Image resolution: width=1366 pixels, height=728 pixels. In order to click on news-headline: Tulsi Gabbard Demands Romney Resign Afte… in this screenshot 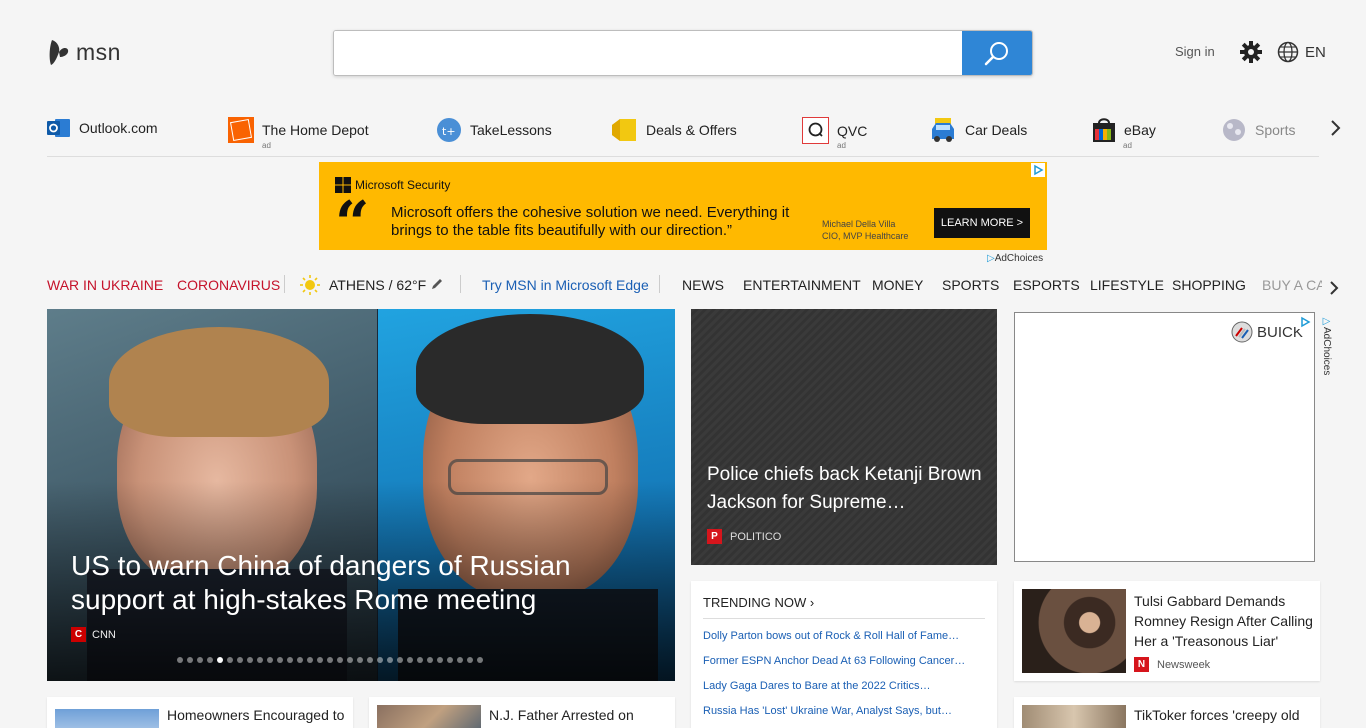, I will do `click(1224, 621)`.